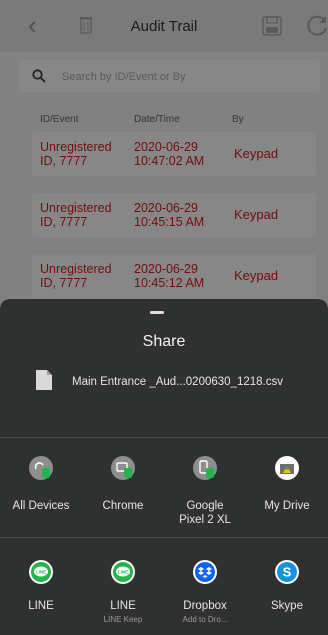 This screenshot has width=328, height=635. What do you see at coordinates (123, 594) in the screenshot?
I see `share-app-line-keep: LINE LINE LINE Keep` at bounding box center [123, 594].